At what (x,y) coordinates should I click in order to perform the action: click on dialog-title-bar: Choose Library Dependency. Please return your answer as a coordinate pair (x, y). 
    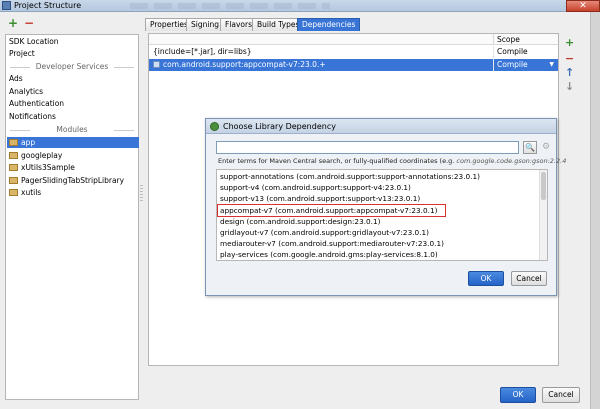
    Looking at the image, I should click on (381, 126).